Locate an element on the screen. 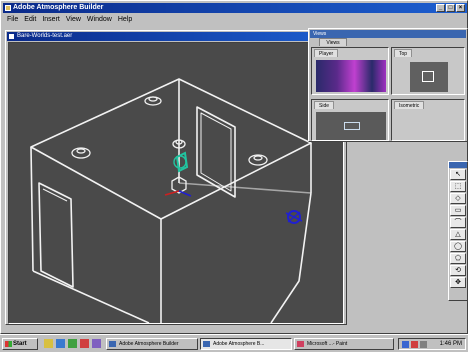 The width and height of the screenshot is (468, 352). menu-edit: Edit is located at coordinates (30, 19).